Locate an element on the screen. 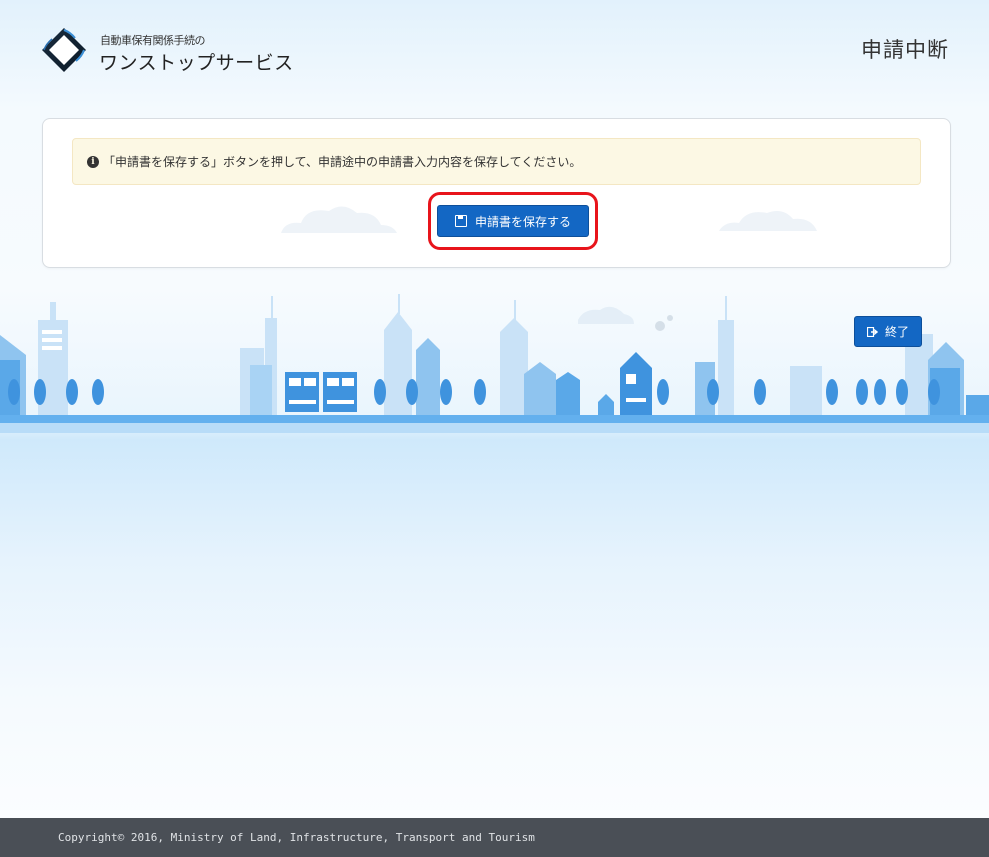 The width and height of the screenshot is (989, 857). end-button-label: 終了 is located at coordinates (896, 332).